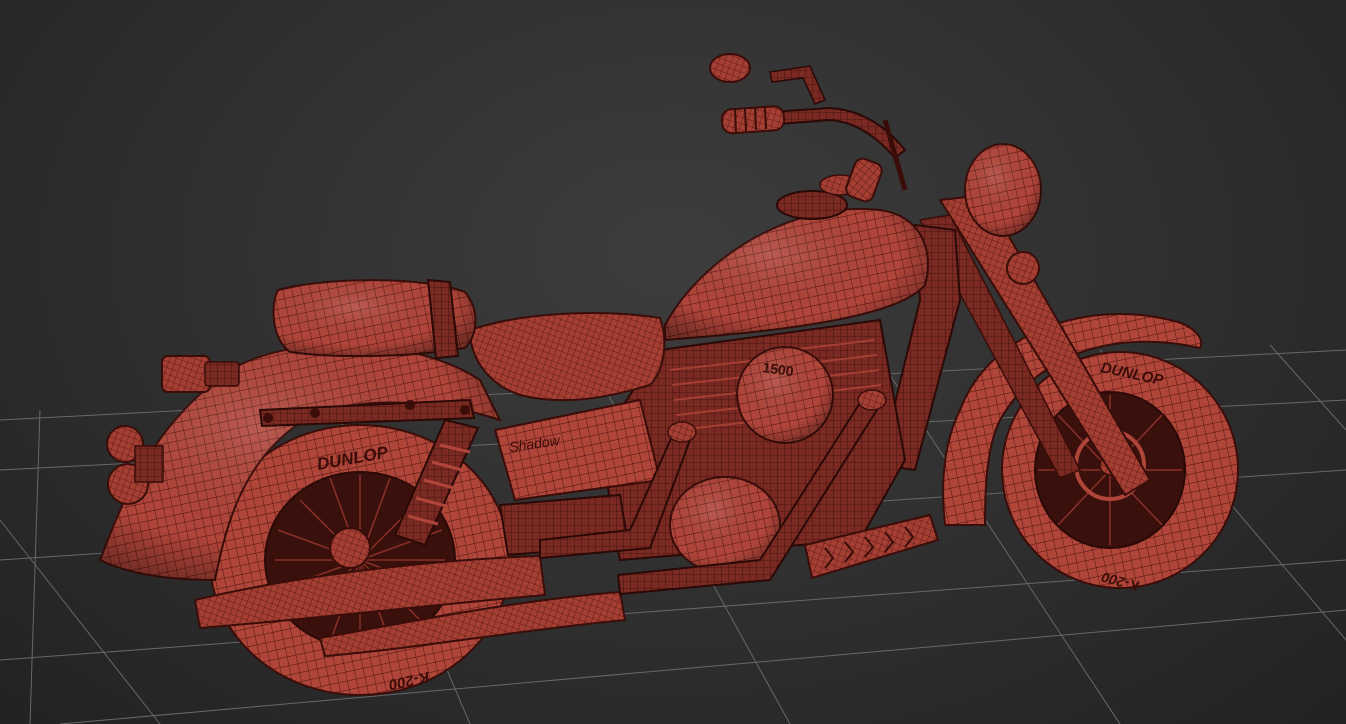 This screenshot has height=724, width=1346. What do you see at coordinates (808, 128) in the screenshot?
I see `handlebars` at bounding box center [808, 128].